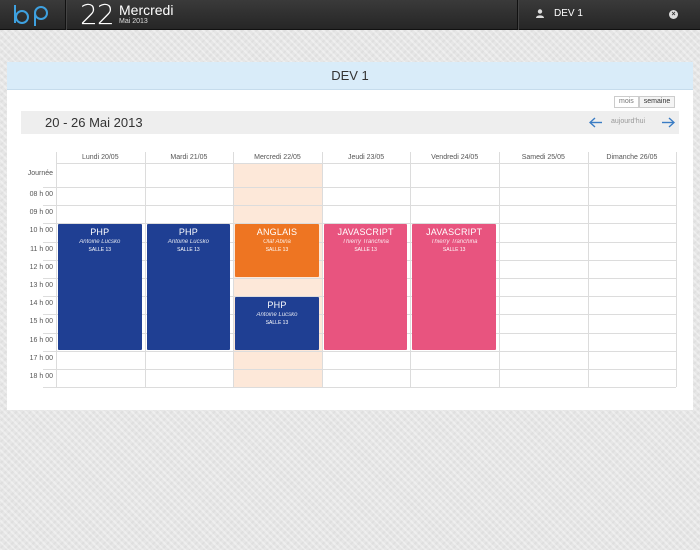  Describe the element at coordinates (673, 14) in the screenshot. I see `close-icon: ×` at that location.